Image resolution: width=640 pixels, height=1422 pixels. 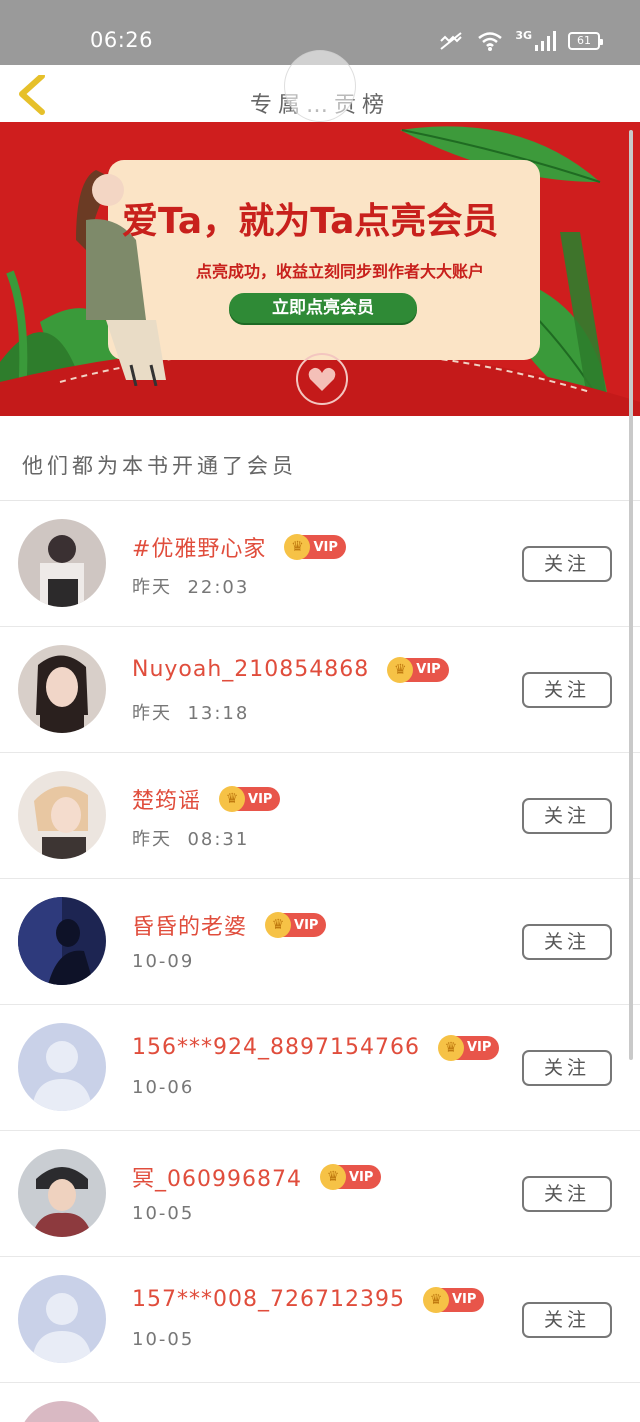 What do you see at coordinates (122, 40) in the screenshot?
I see `status-time: 06:26` at bounding box center [122, 40].